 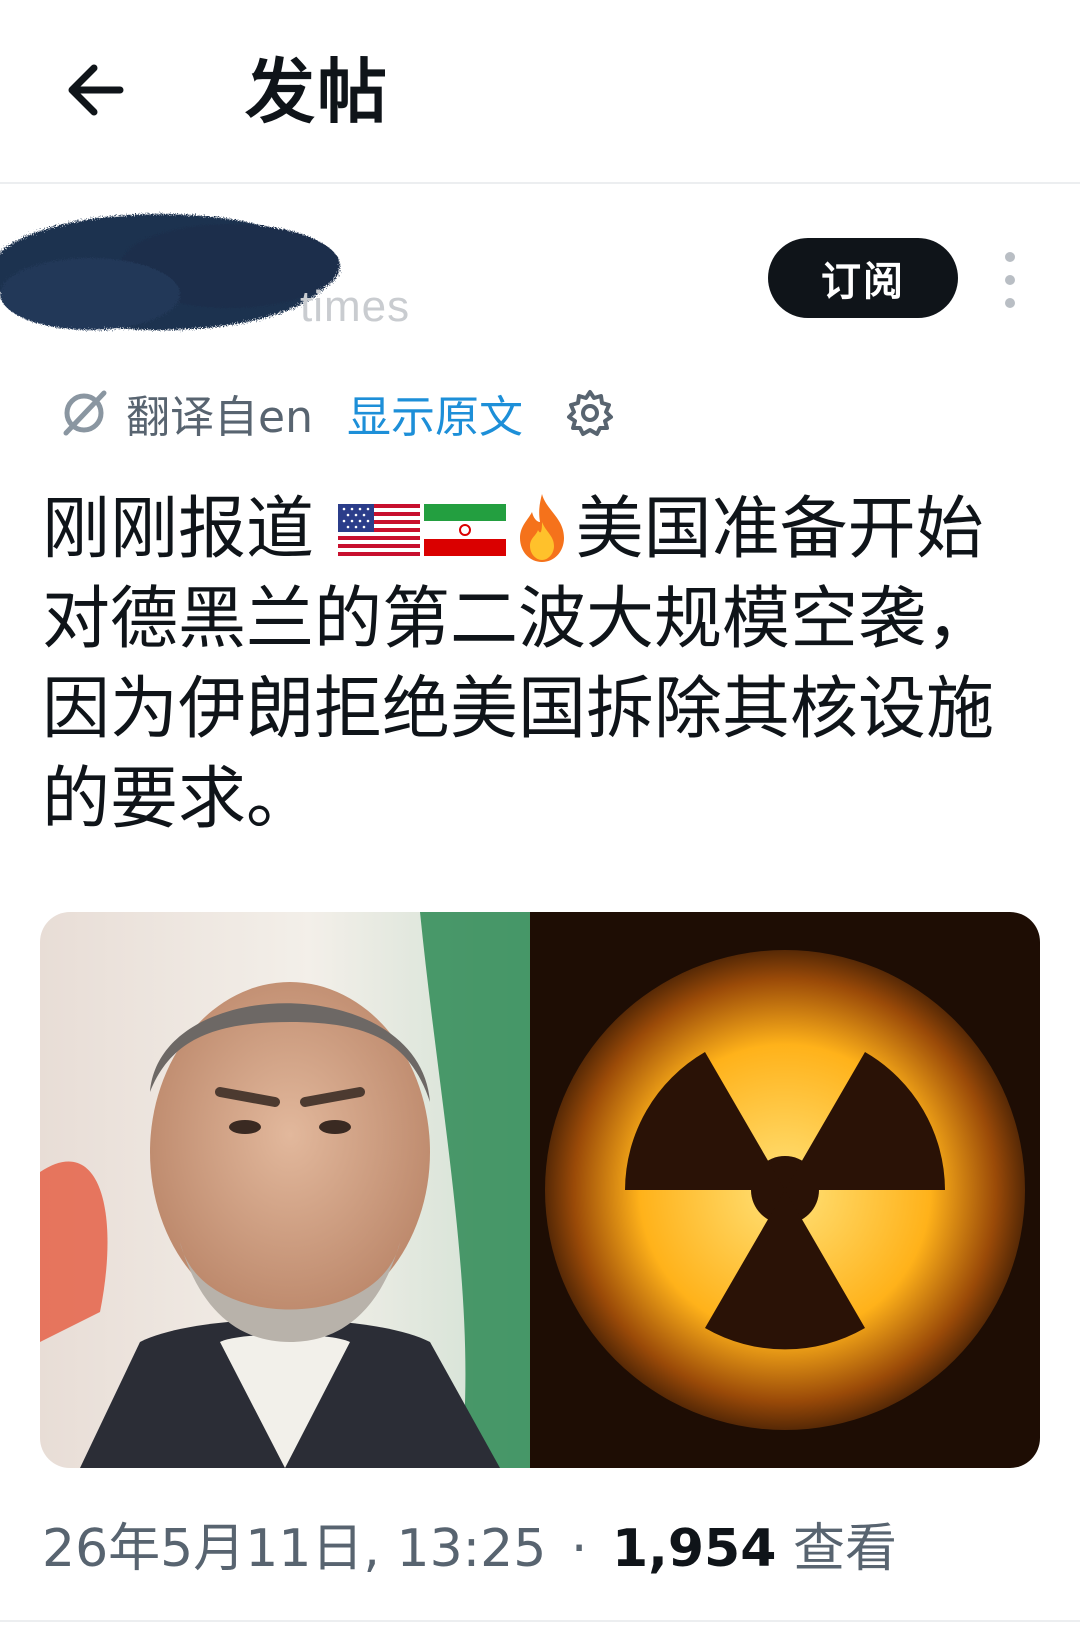 What do you see at coordinates (378, 530) in the screenshot?
I see `us-flag-icon` at bounding box center [378, 530].